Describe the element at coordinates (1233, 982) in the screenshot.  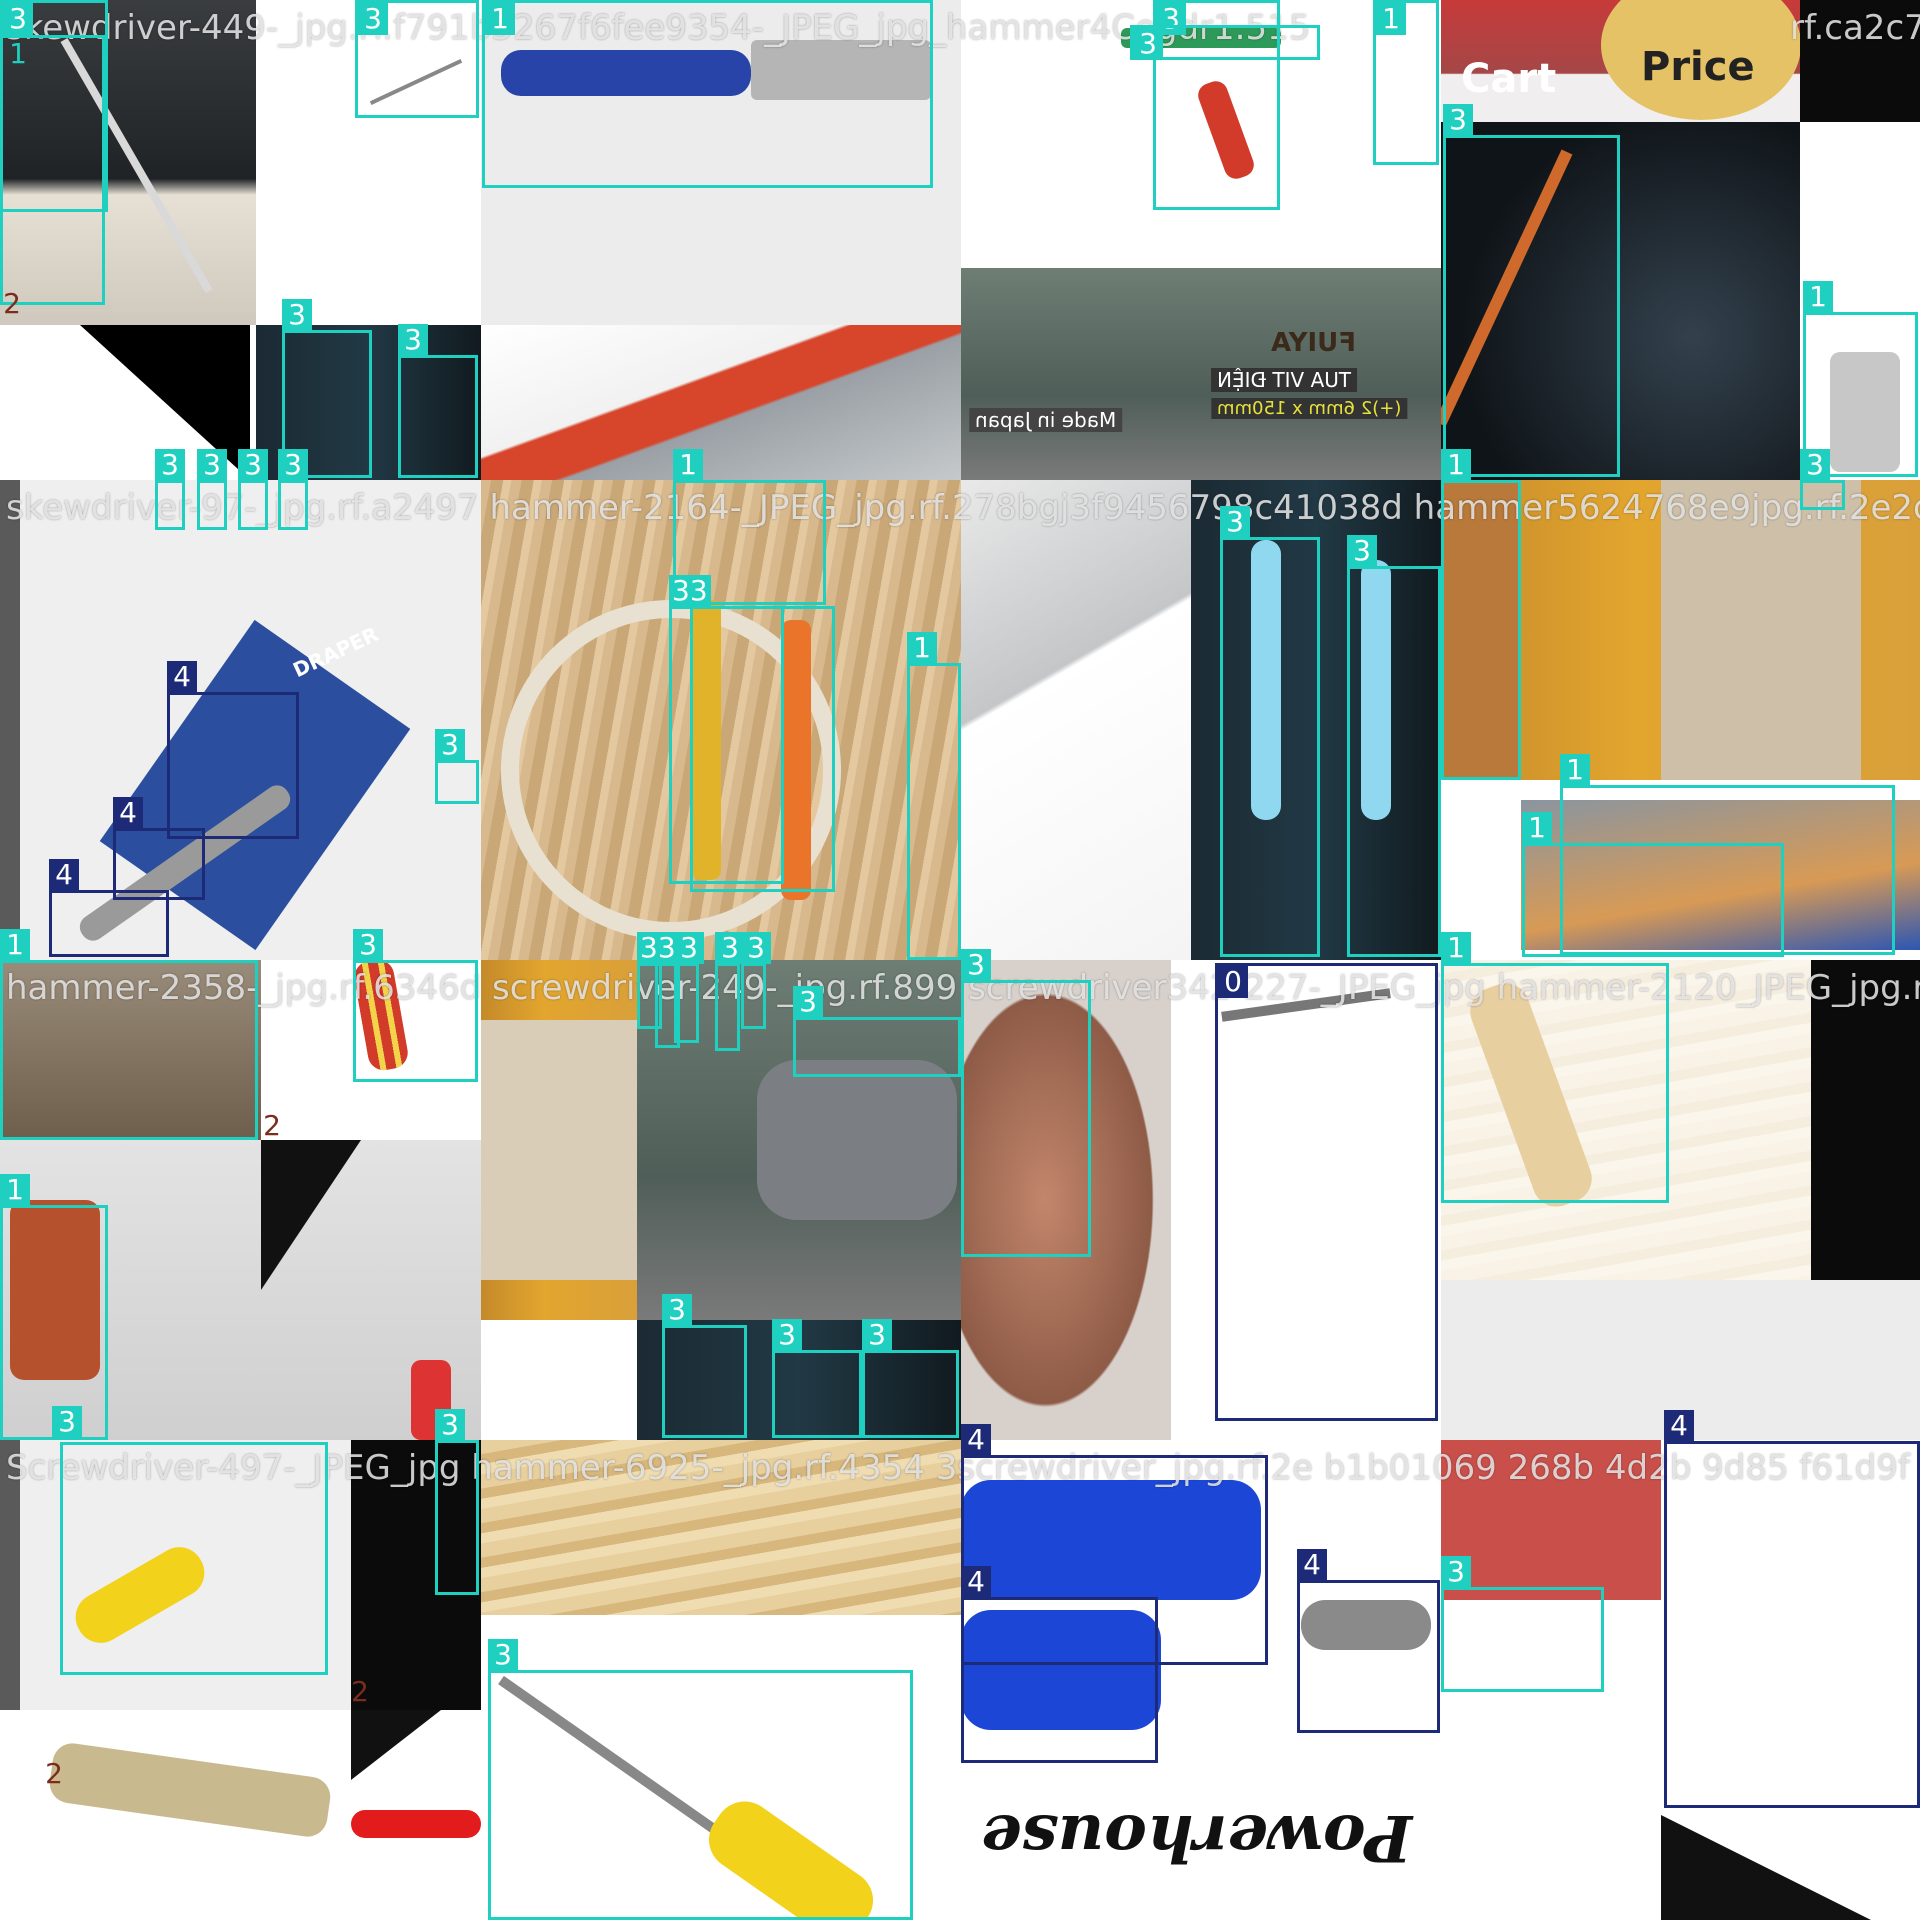
I see `class-label: 0` at that location.